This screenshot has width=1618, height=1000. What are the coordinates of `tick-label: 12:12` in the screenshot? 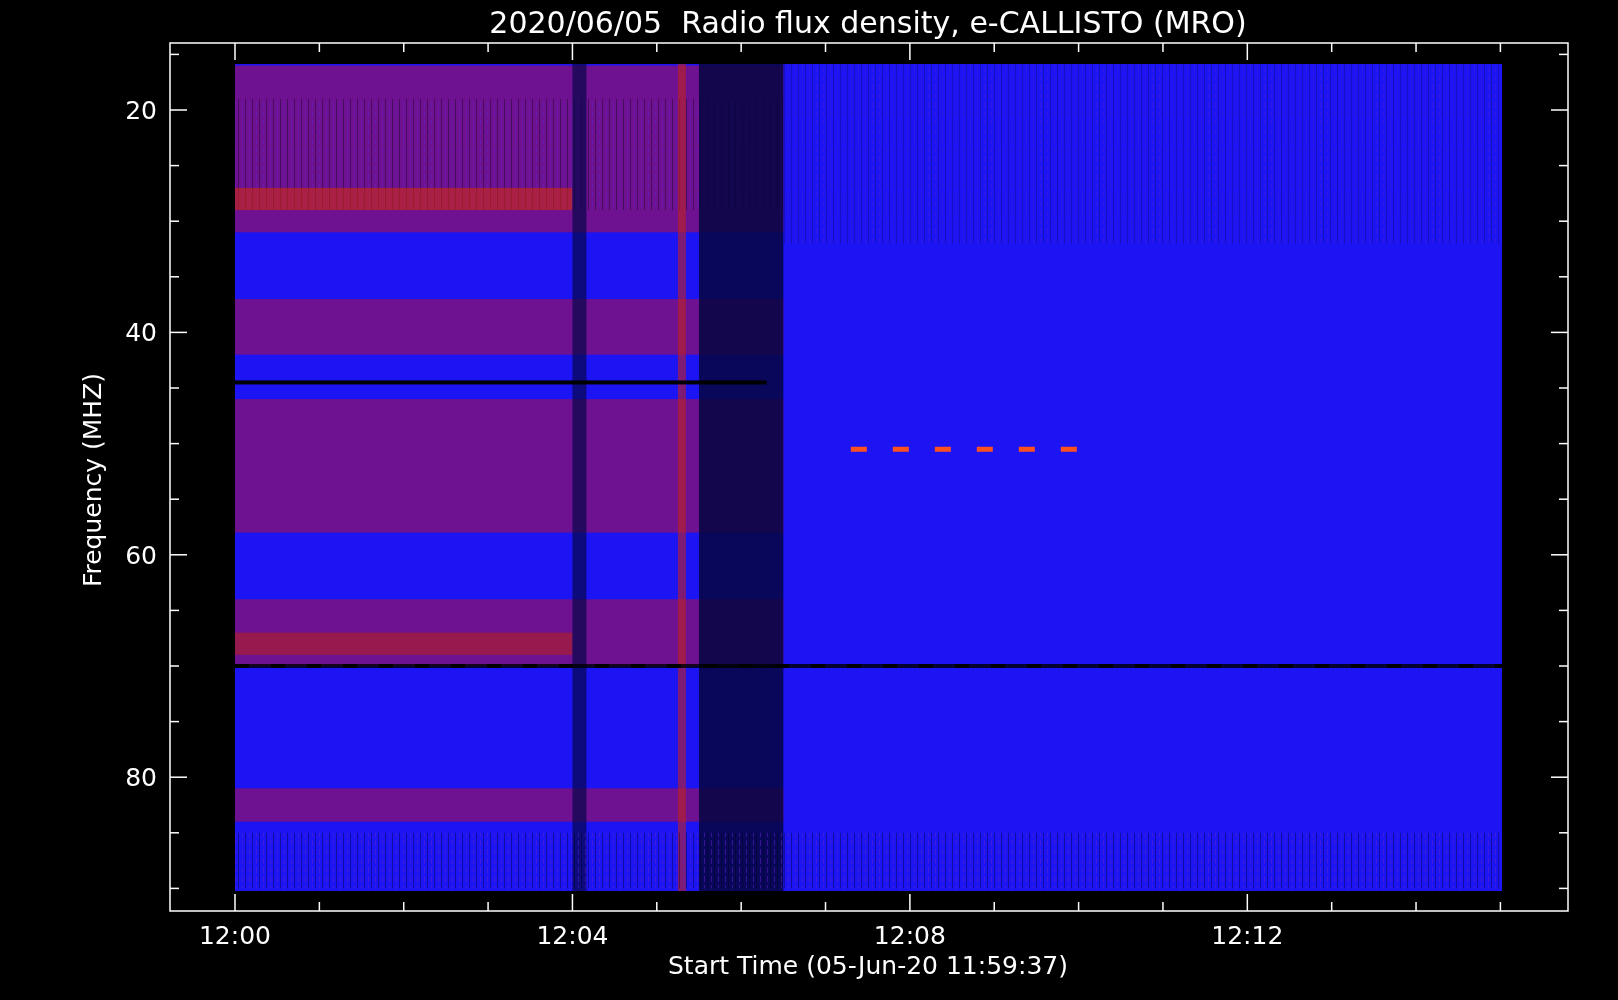 It's located at (1247, 935).